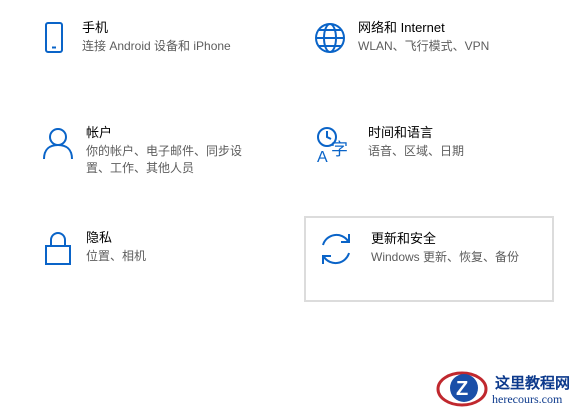  I want to click on phone-icon, so click(54, 38).